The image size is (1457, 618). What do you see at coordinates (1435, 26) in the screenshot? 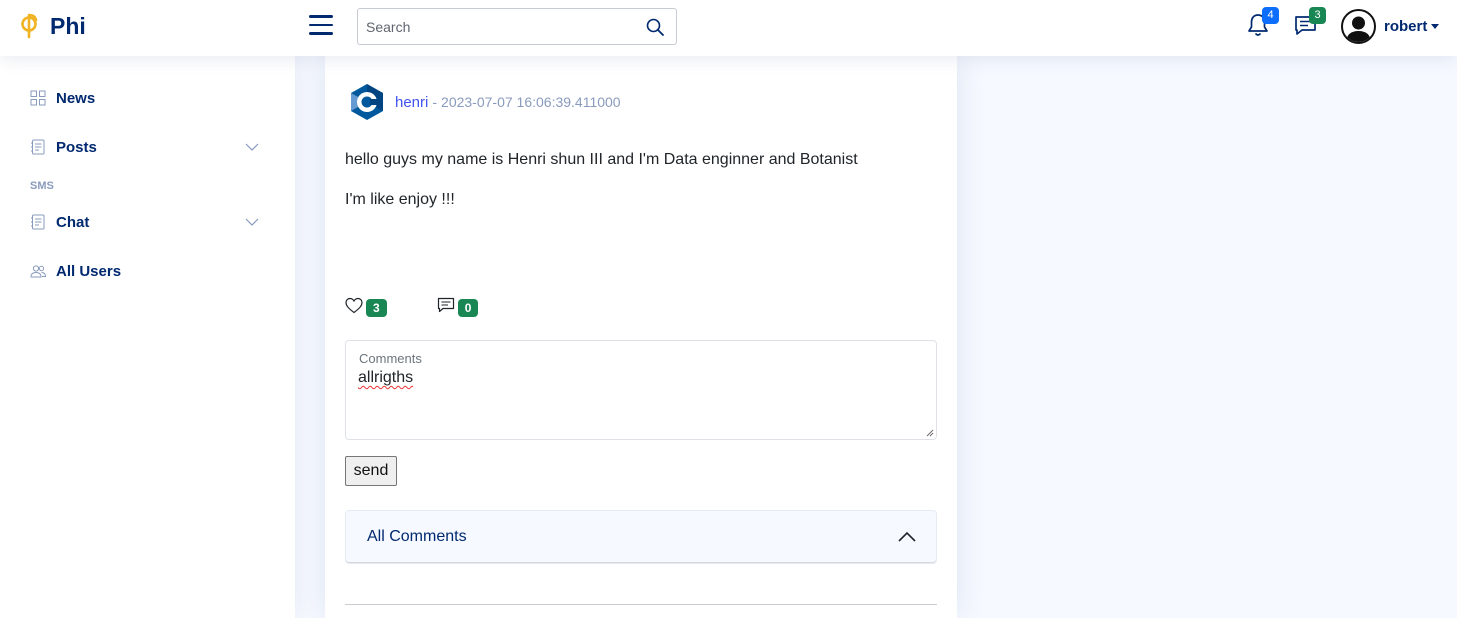
I see `caret-down-icon` at bounding box center [1435, 26].